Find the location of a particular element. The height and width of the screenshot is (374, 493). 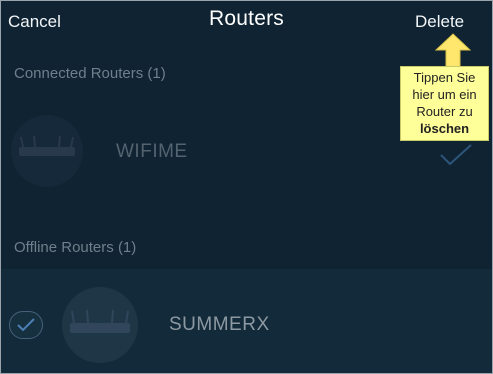

select-toggle is located at coordinates (26, 325).